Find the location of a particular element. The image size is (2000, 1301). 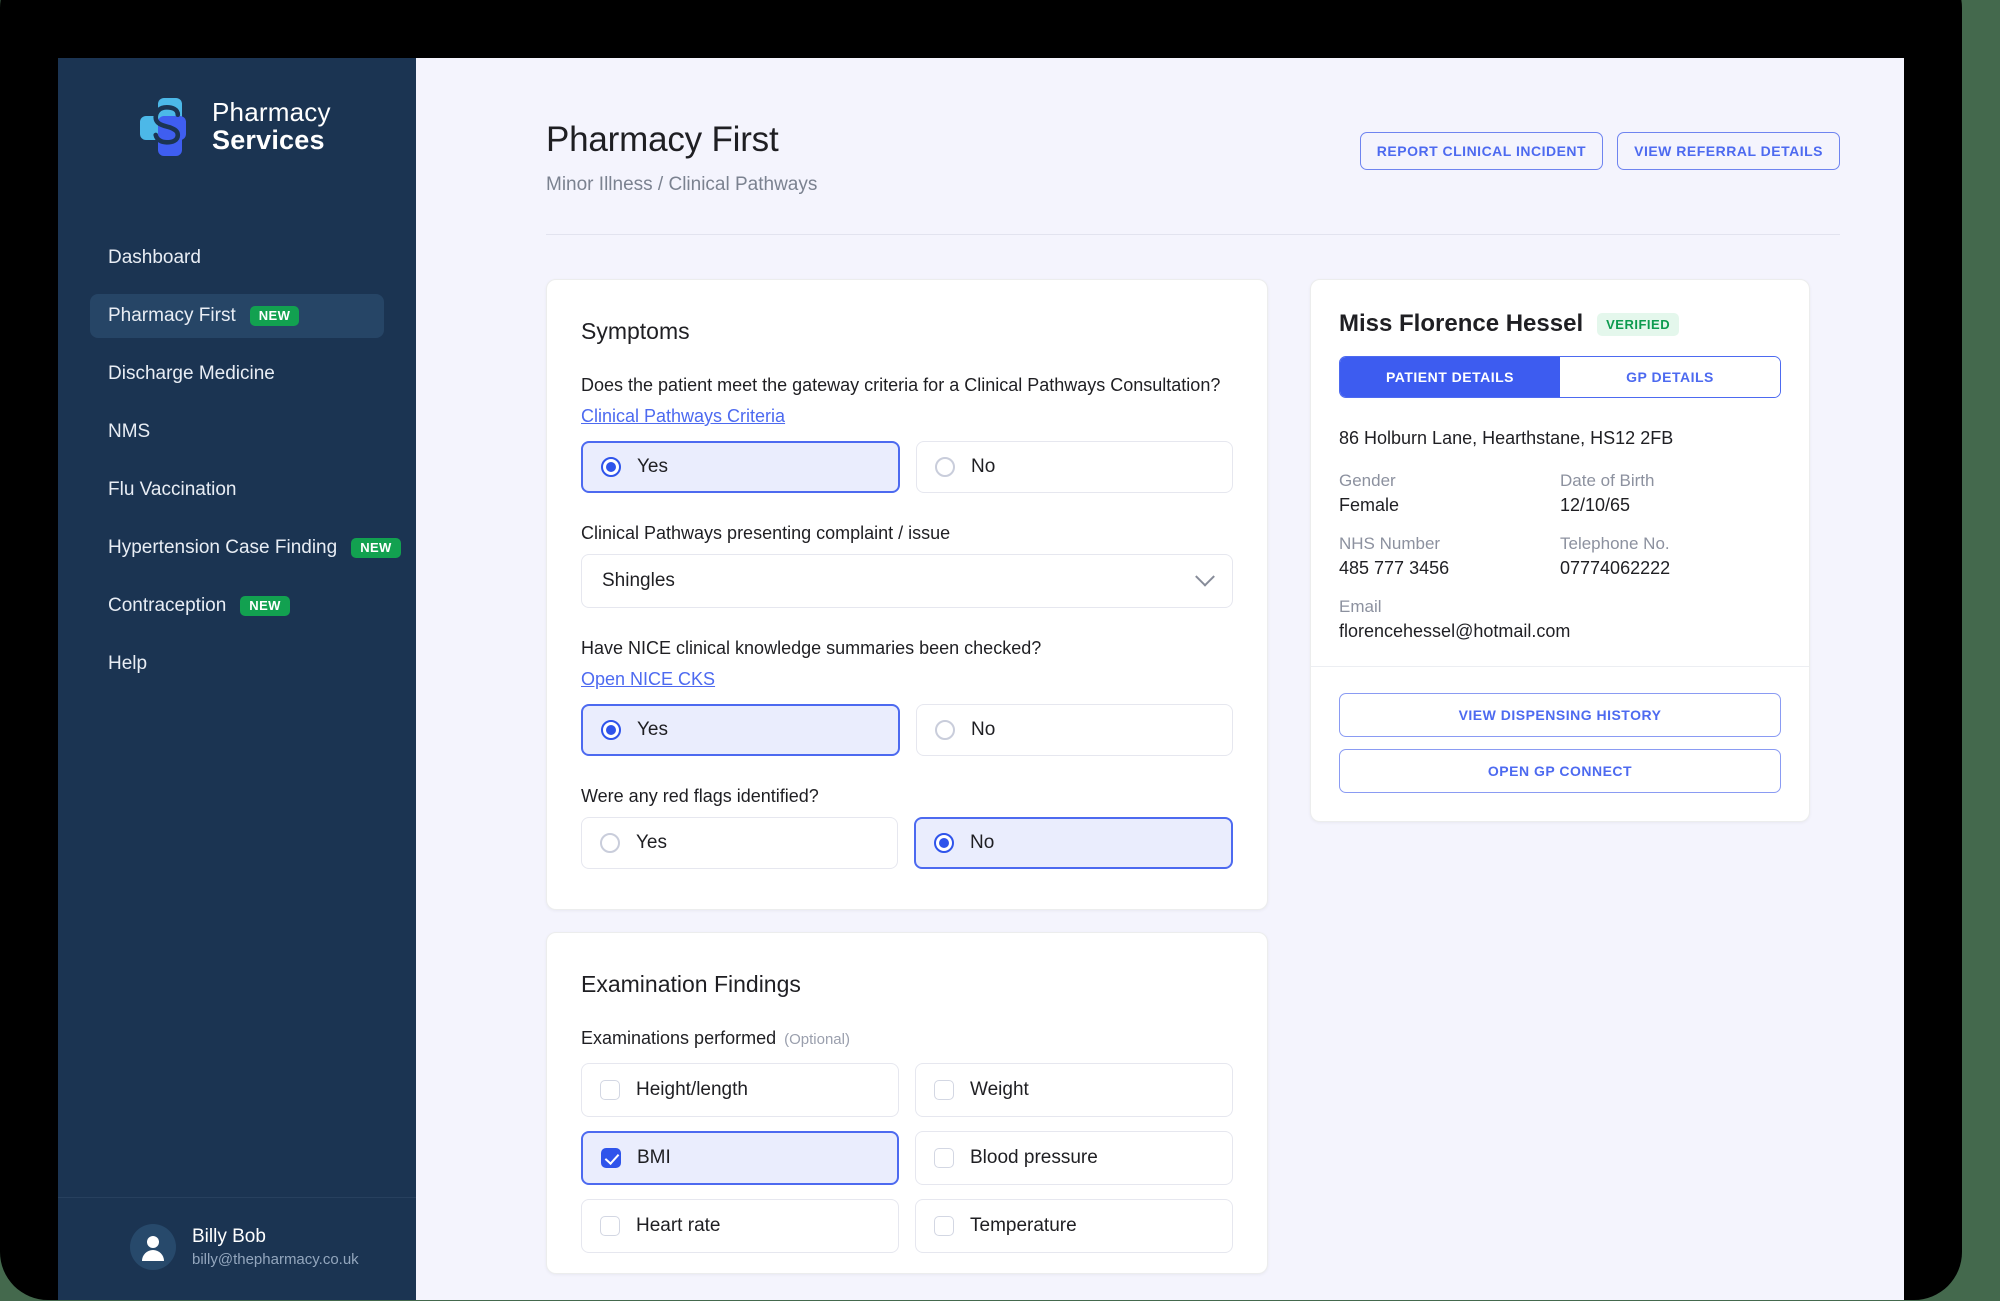

nice-cks-yes: Yes is located at coordinates (740, 730).